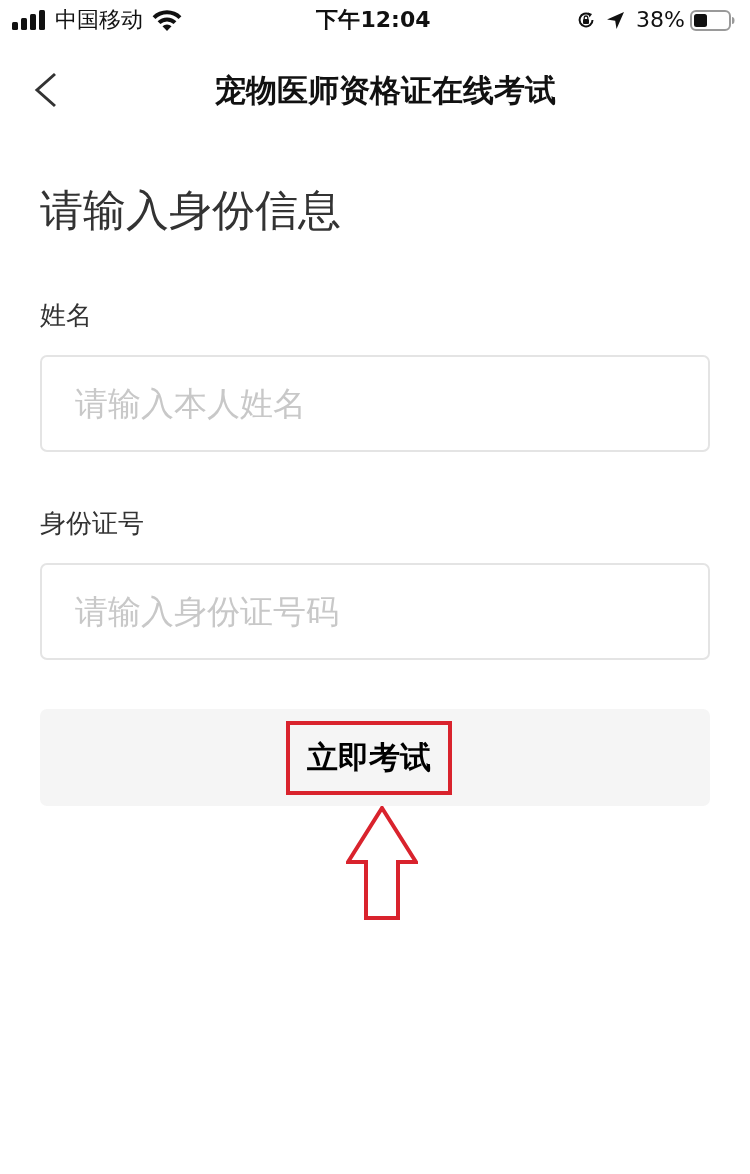 The image size is (750, 1174). Describe the element at coordinates (586, 20) in the screenshot. I see `rotation-lock-icon` at that location.